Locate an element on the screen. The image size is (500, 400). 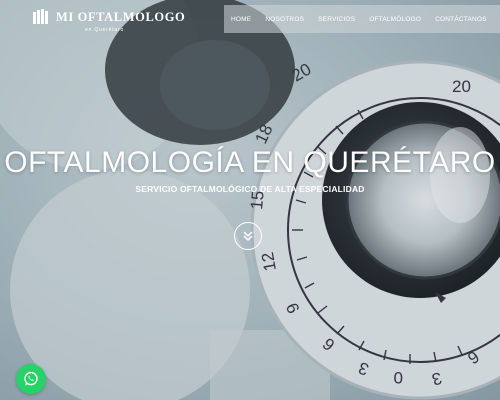
site-logo: MI OFTALMOLOGO en Querétaro is located at coordinates (109, 21).